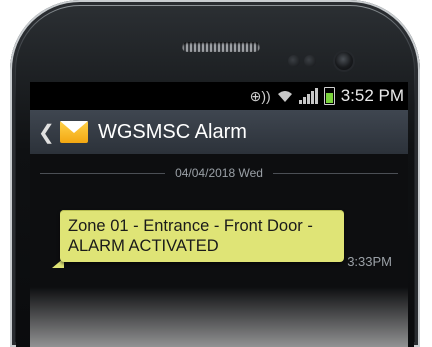  I want to click on light-sensor, so click(310, 61).